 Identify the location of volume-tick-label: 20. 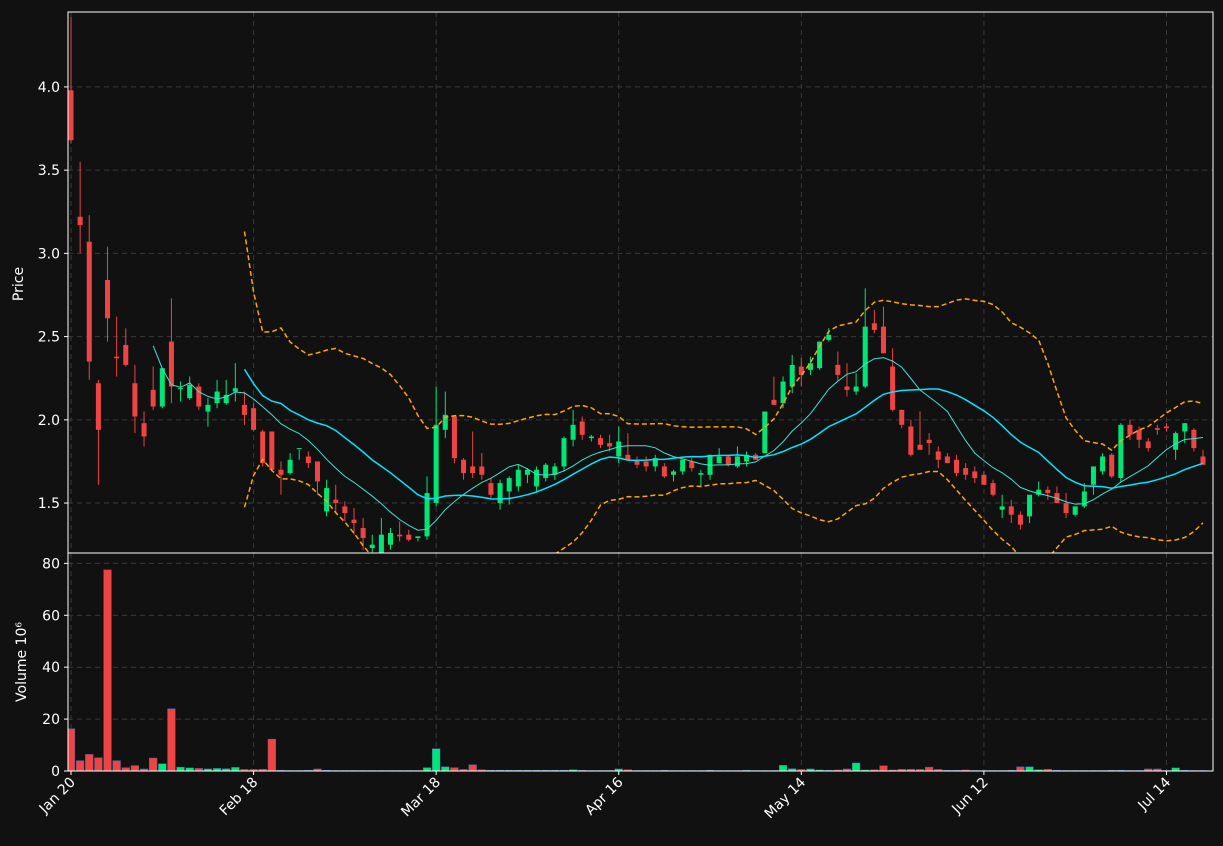
(51, 720).